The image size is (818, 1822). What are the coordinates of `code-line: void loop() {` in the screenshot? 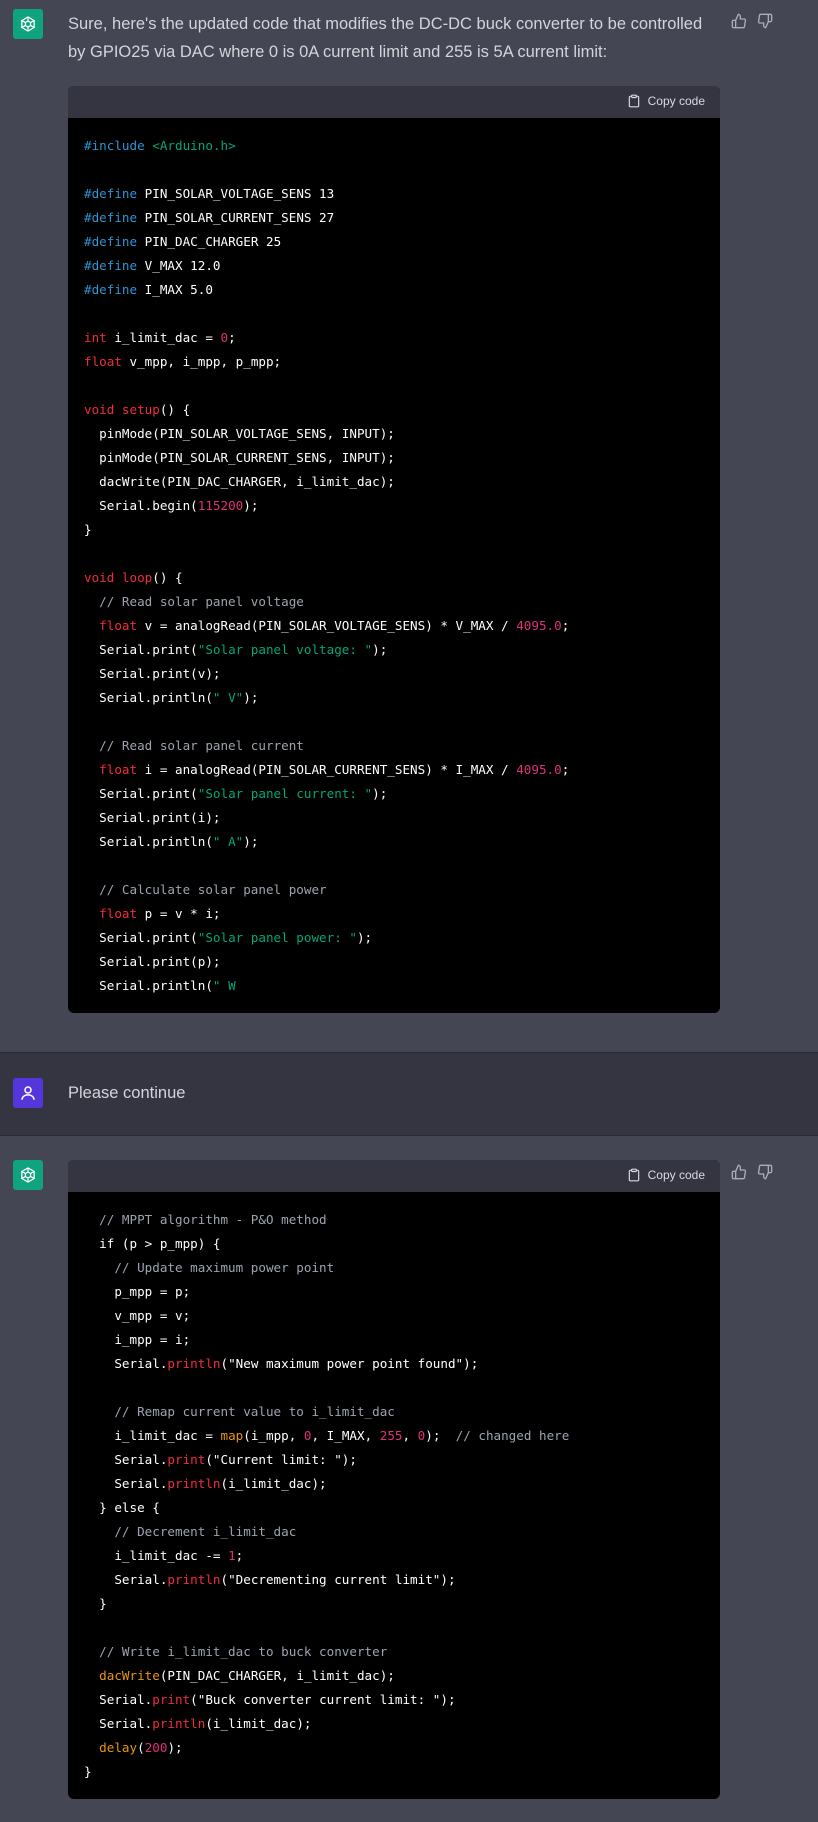 It's located at (394, 578).